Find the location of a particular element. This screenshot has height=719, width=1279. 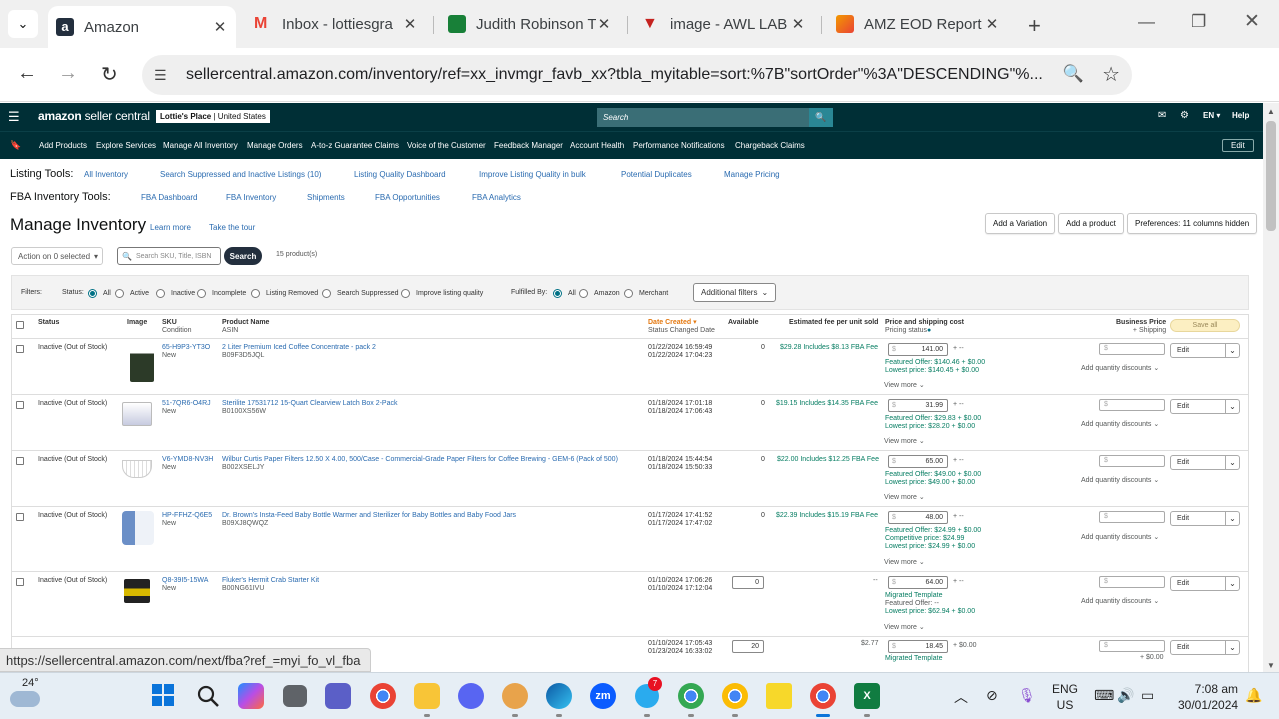

scroll-up-icon: ▲ is located at coordinates (1271, 111).